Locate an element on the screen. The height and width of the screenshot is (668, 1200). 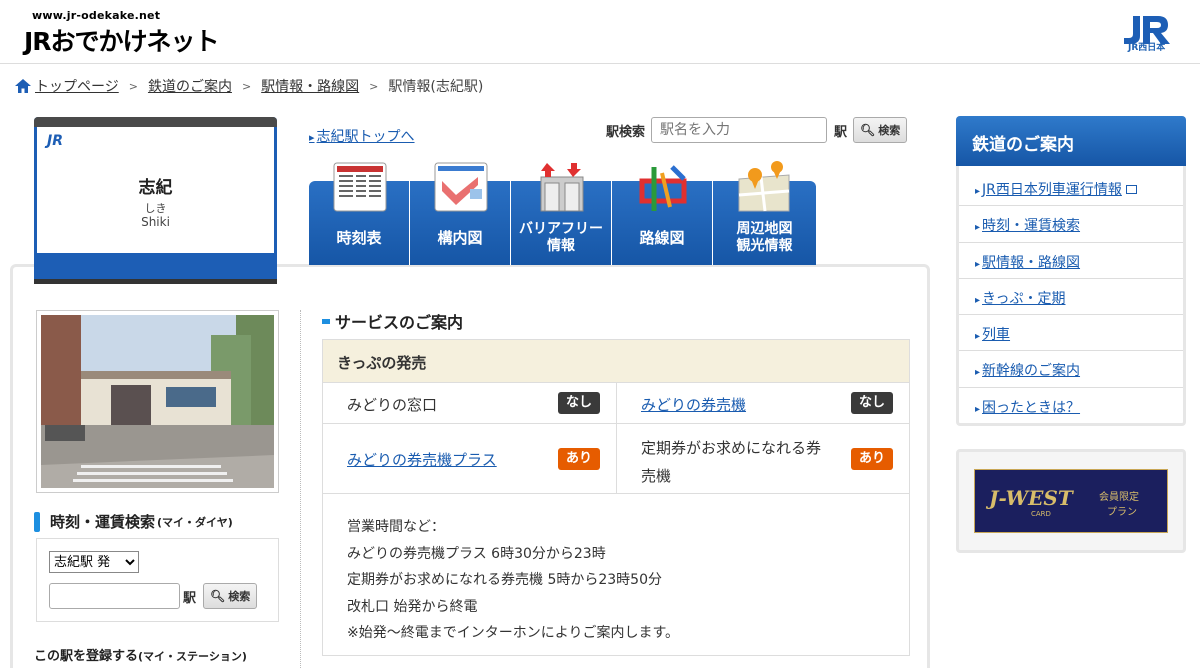
card-top-bar is located at coordinates (155, 122).